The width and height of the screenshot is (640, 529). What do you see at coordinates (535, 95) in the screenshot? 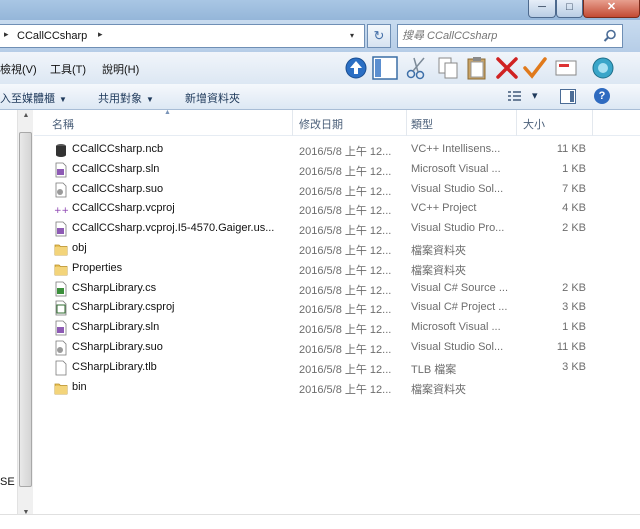
I see `views-dropdown-icon: ▾` at bounding box center [535, 95].